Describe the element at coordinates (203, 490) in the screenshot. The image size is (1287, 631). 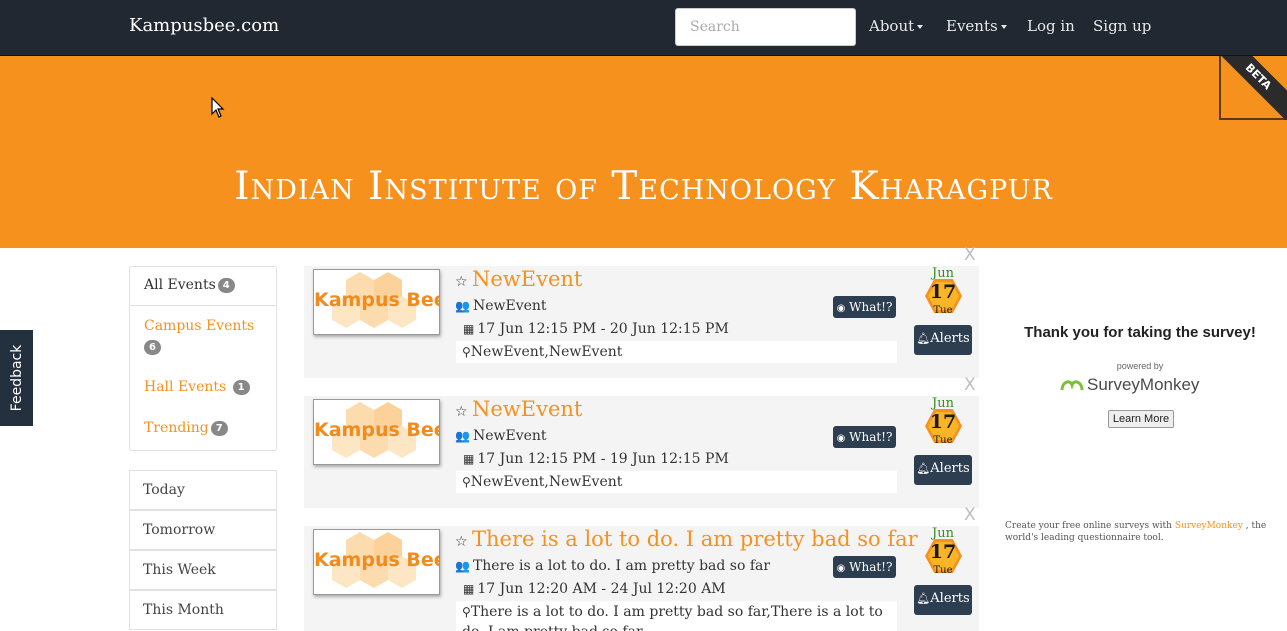
I see `filter-today: Today` at that location.